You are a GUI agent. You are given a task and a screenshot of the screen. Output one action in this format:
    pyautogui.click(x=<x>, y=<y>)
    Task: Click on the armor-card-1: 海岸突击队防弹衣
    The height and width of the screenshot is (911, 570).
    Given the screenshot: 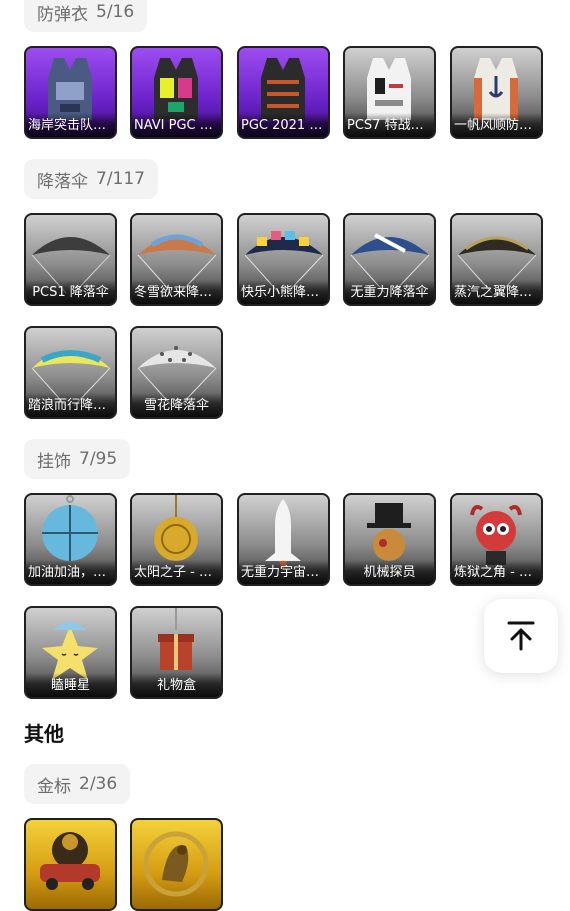 What is the action you would take?
    pyautogui.click(x=70, y=92)
    